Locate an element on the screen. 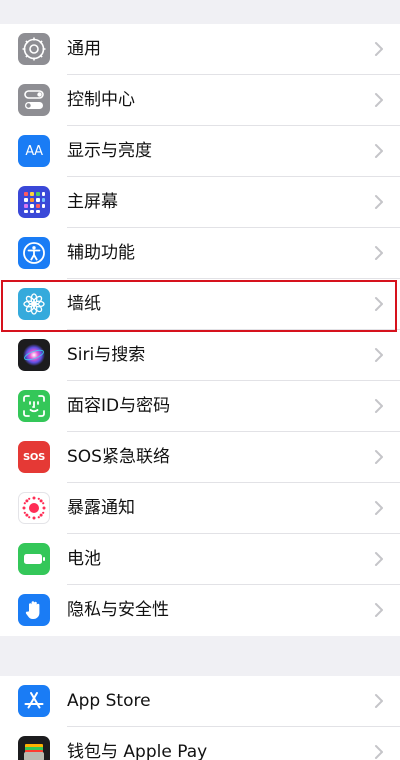 The height and width of the screenshot is (760, 400). settings-row-label: SOS紧急联络 is located at coordinates (118, 457).